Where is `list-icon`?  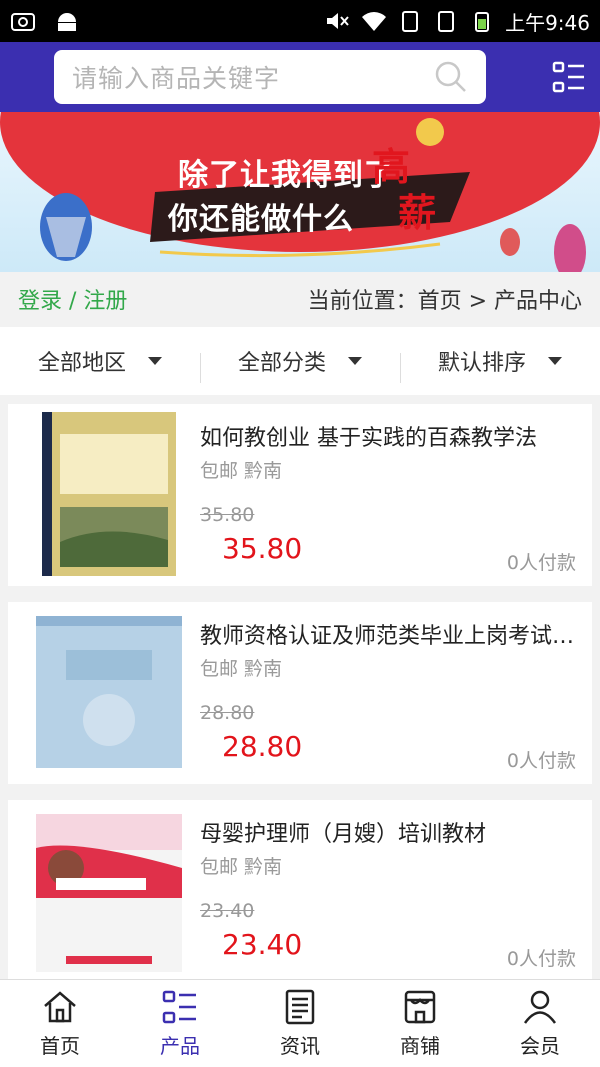
list-icon is located at coordinates (179, 1007).